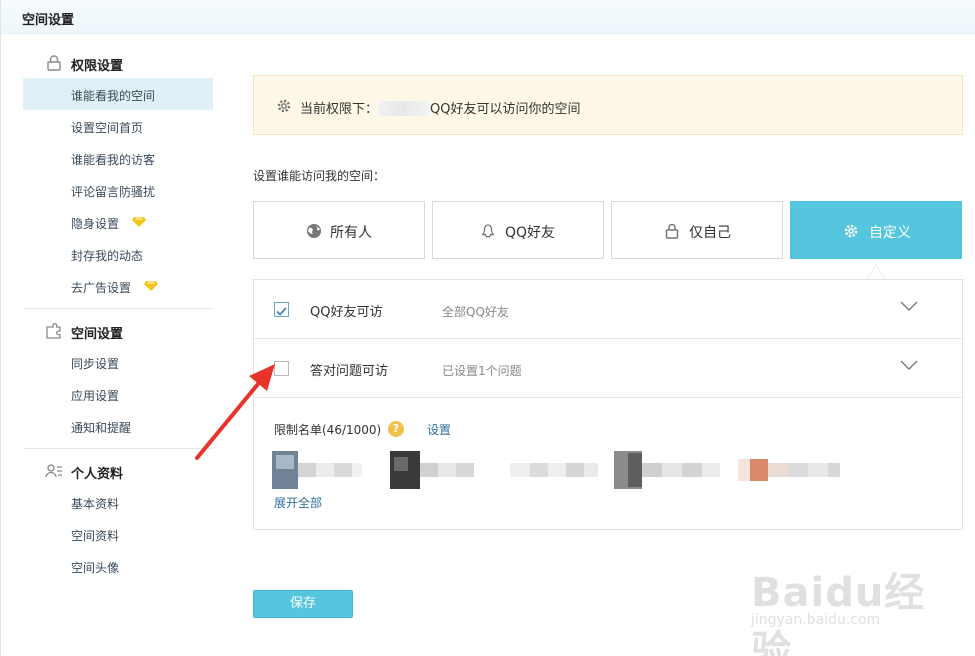  Describe the element at coordinates (97, 66) in the screenshot. I see `sidebar-section-label: 权限设置` at that location.